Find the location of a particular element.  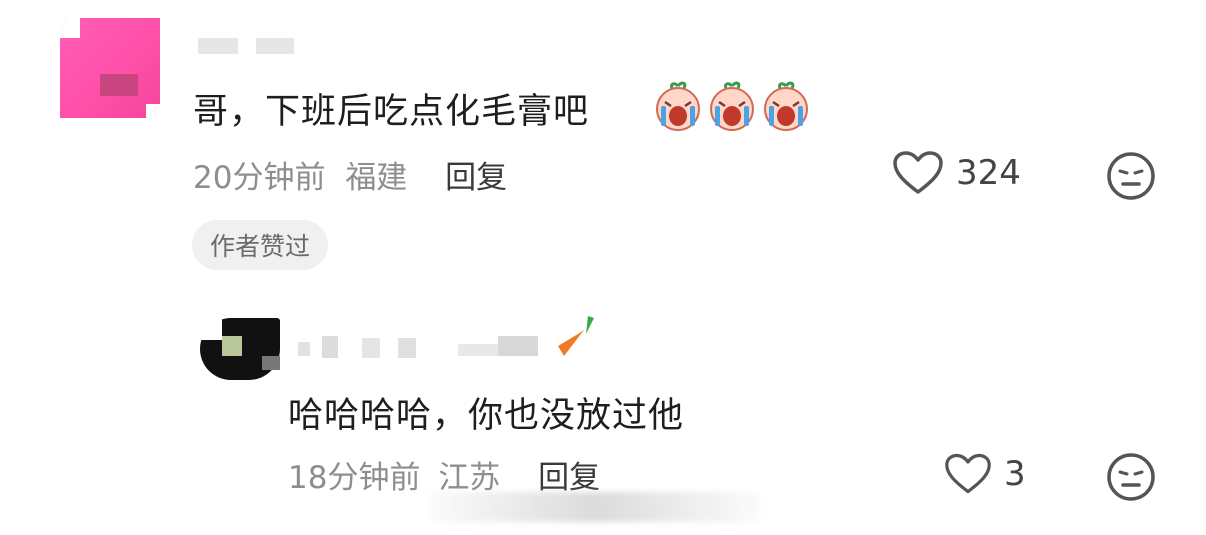

reply-meta: 18分钟前 江苏 回复 is located at coordinates (444, 474).